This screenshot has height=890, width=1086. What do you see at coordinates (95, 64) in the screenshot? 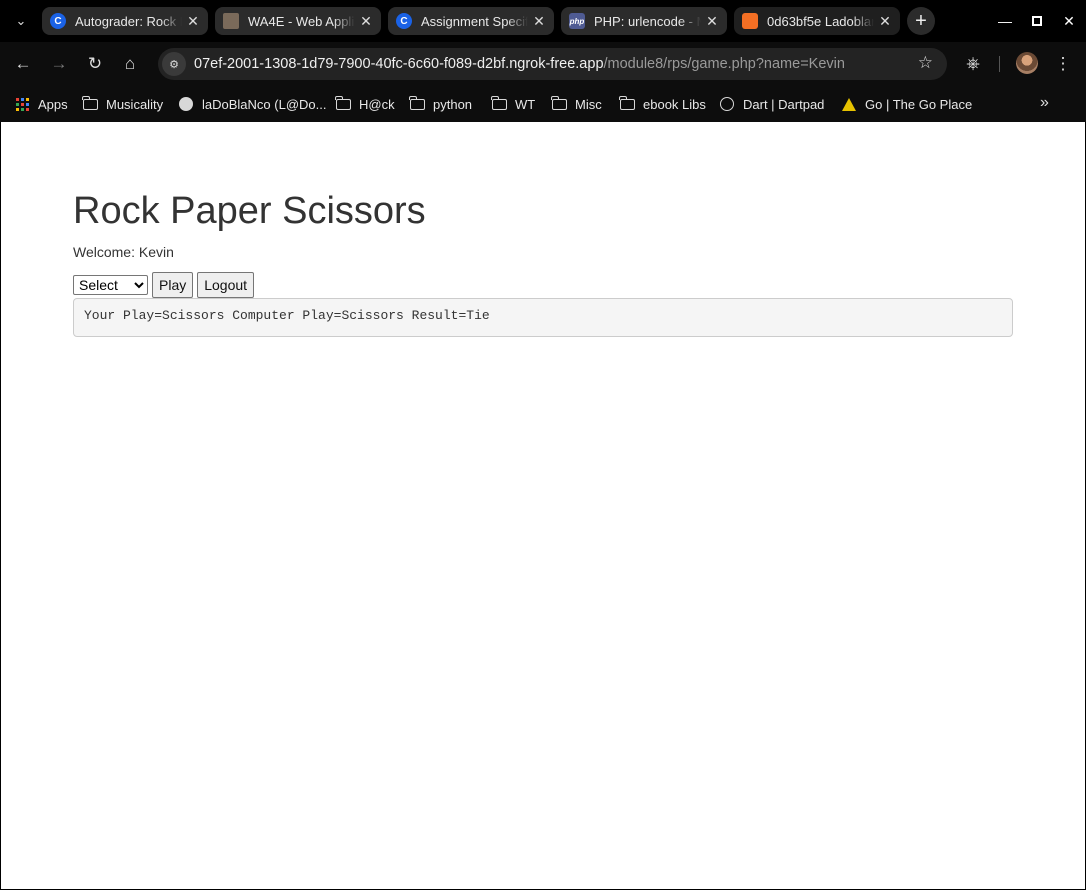
I see `reload-icon: ↻` at bounding box center [95, 64].